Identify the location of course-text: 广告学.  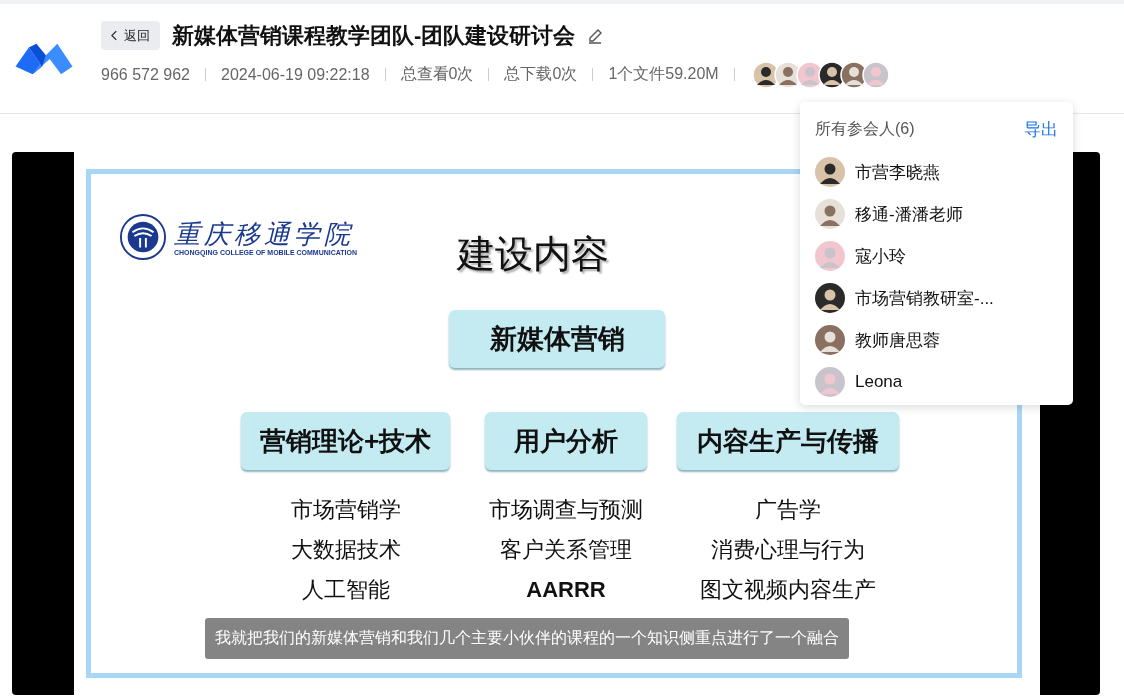
(788, 510).